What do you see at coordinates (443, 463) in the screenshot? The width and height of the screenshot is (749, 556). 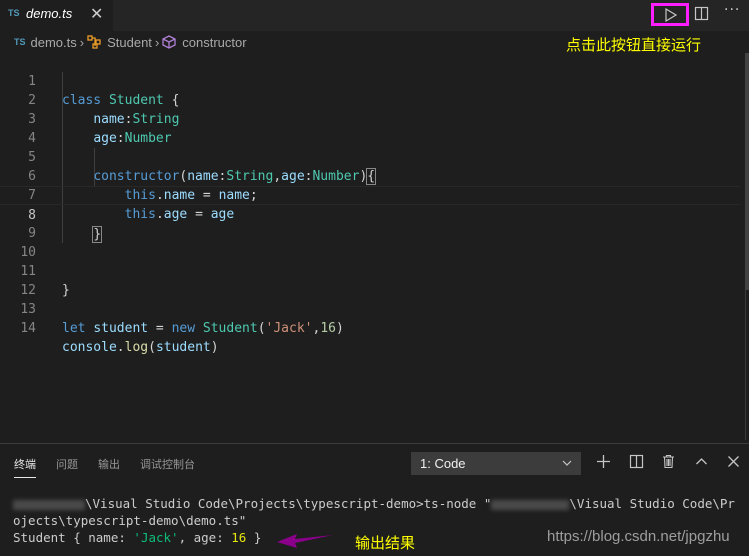 I see `terminal-select-value: 1: Code` at bounding box center [443, 463].